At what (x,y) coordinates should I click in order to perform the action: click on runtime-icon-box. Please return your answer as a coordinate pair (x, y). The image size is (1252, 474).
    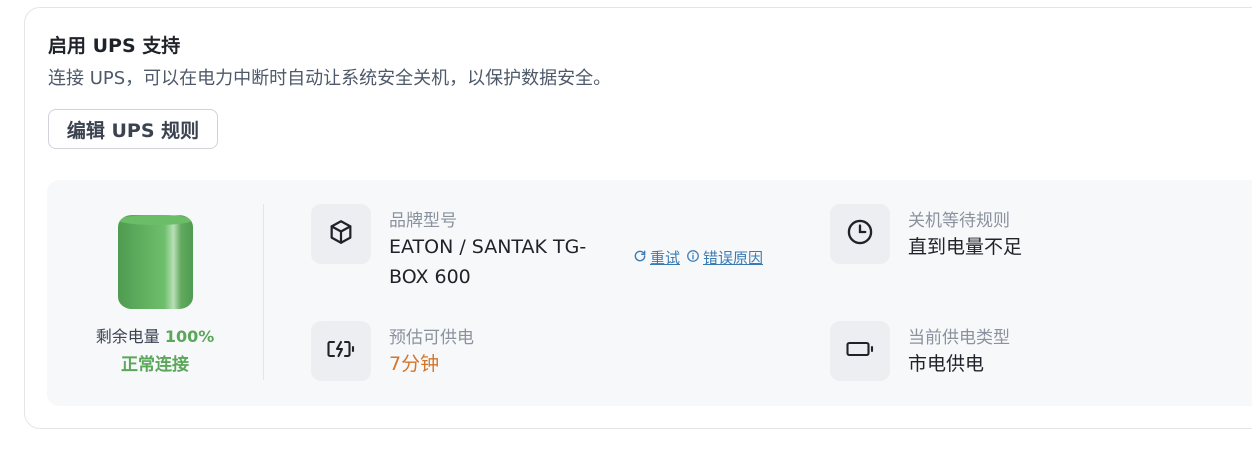
    Looking at the image, I should click on (341, 351).